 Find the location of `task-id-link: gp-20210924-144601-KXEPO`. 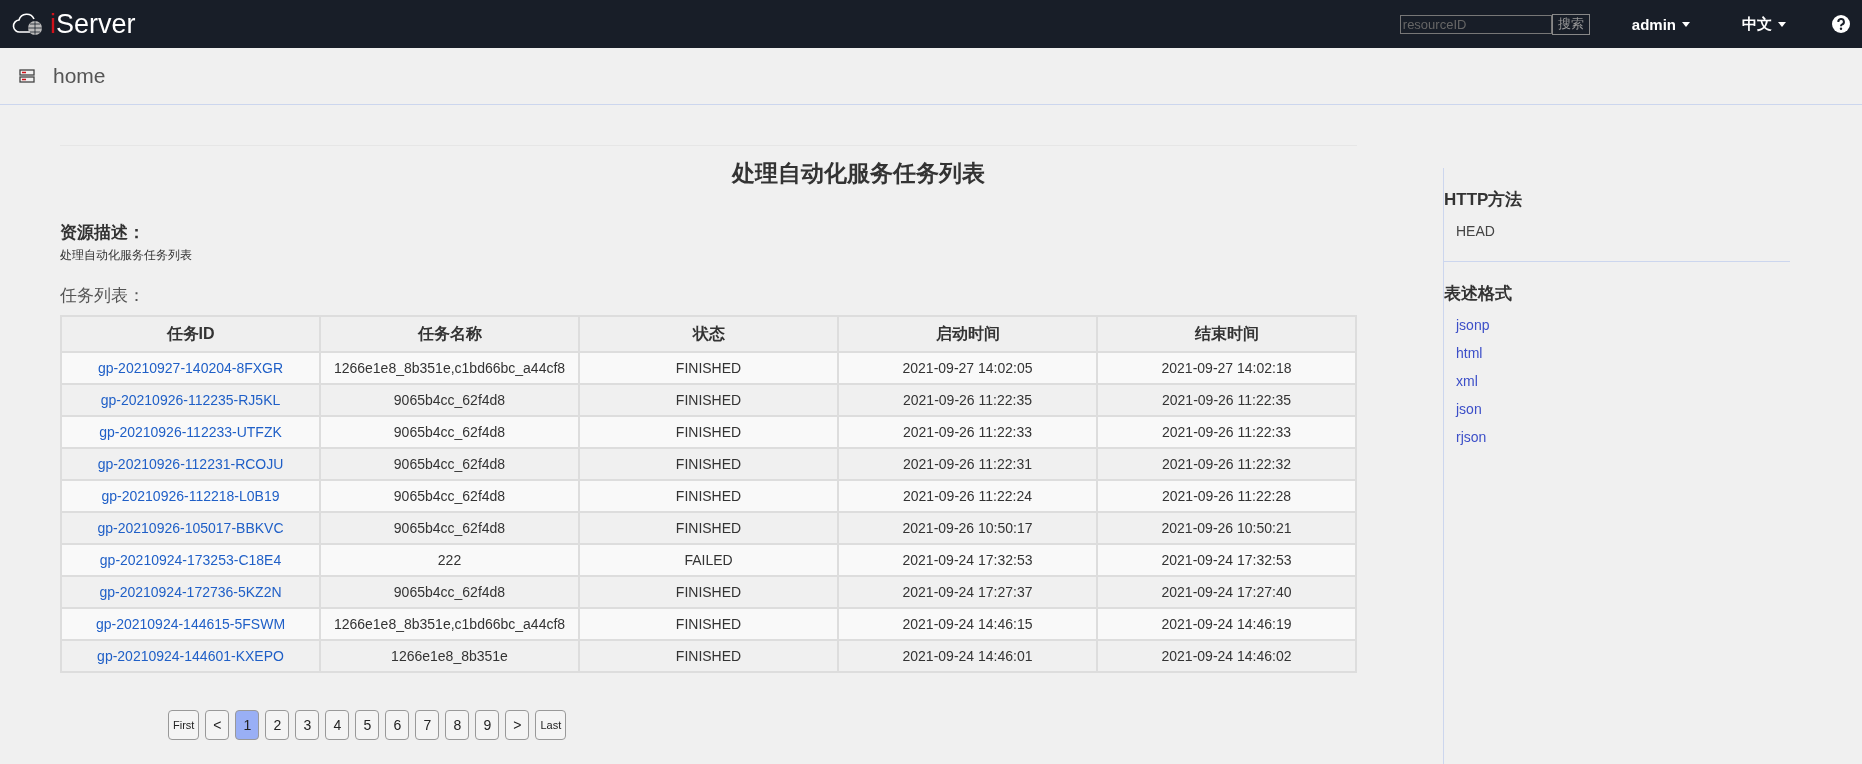

task-id-link: gp-20210924-144601-KXEPO is located at coordinates (190, 656).